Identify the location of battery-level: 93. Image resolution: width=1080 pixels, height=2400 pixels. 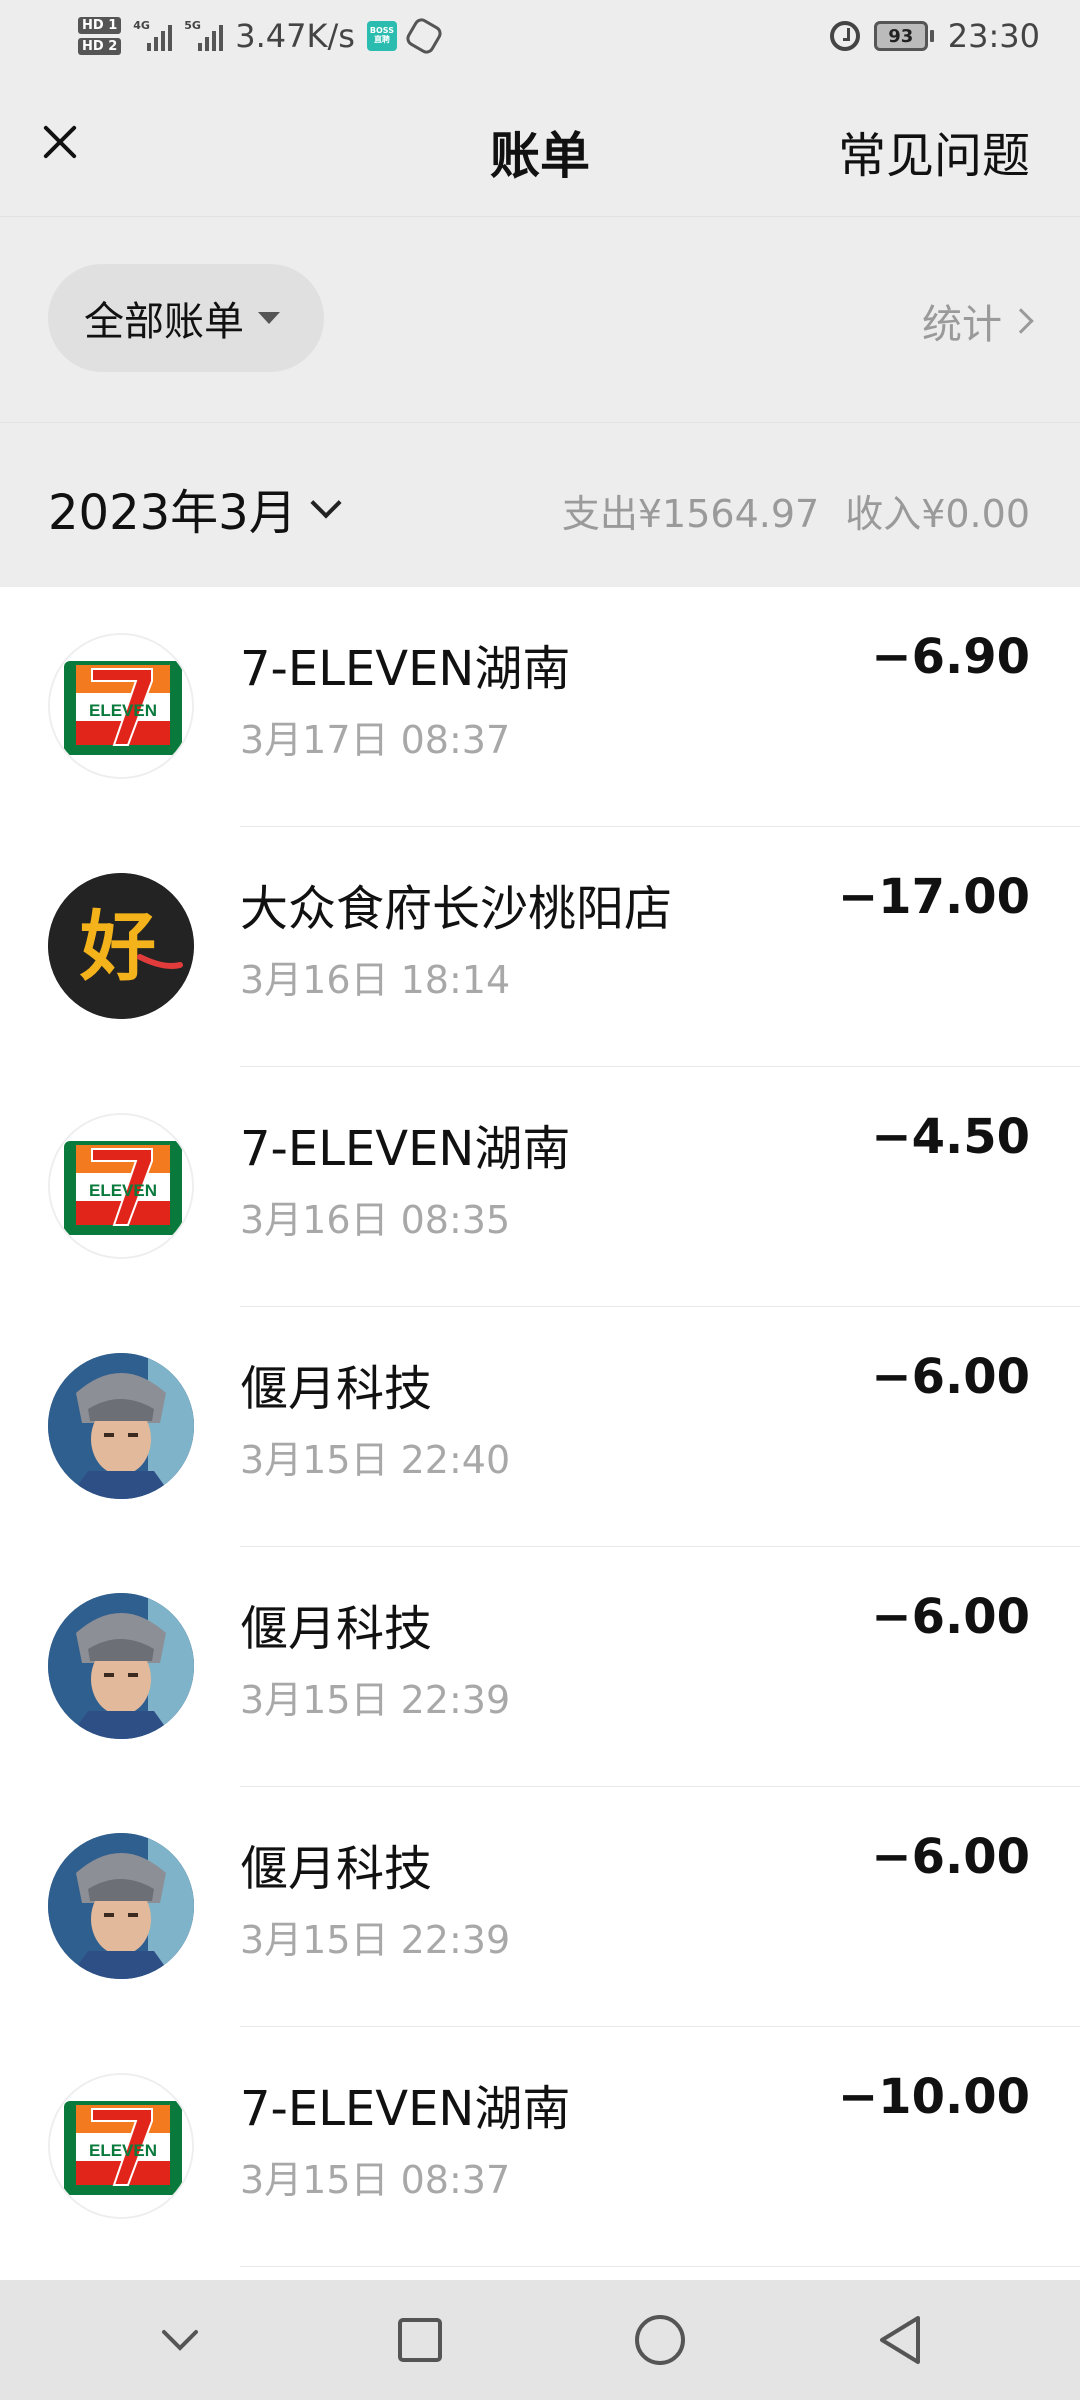
(900, 36).